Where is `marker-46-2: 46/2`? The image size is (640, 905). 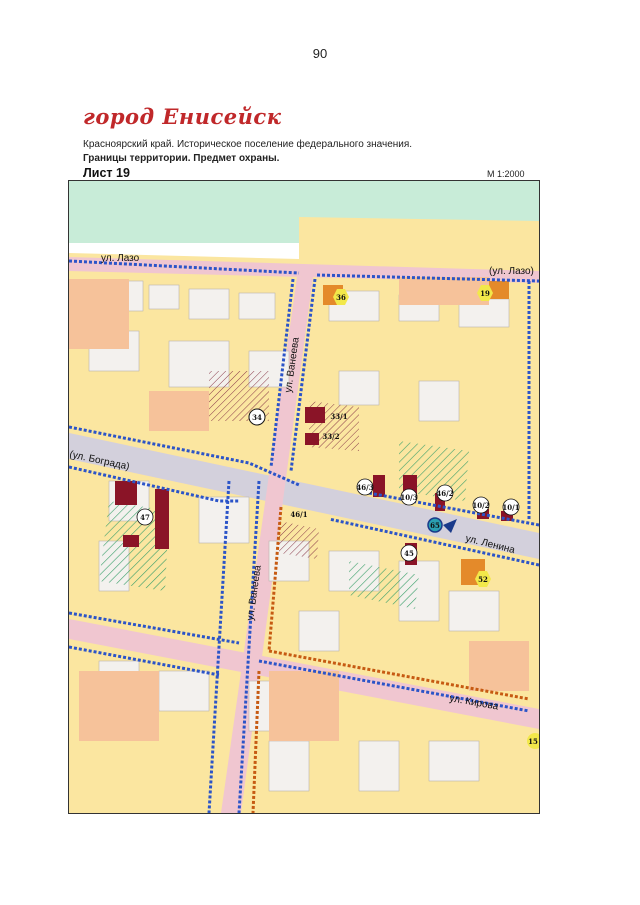
marker-46-2: 46/2 is located at coordinates (444, 493).